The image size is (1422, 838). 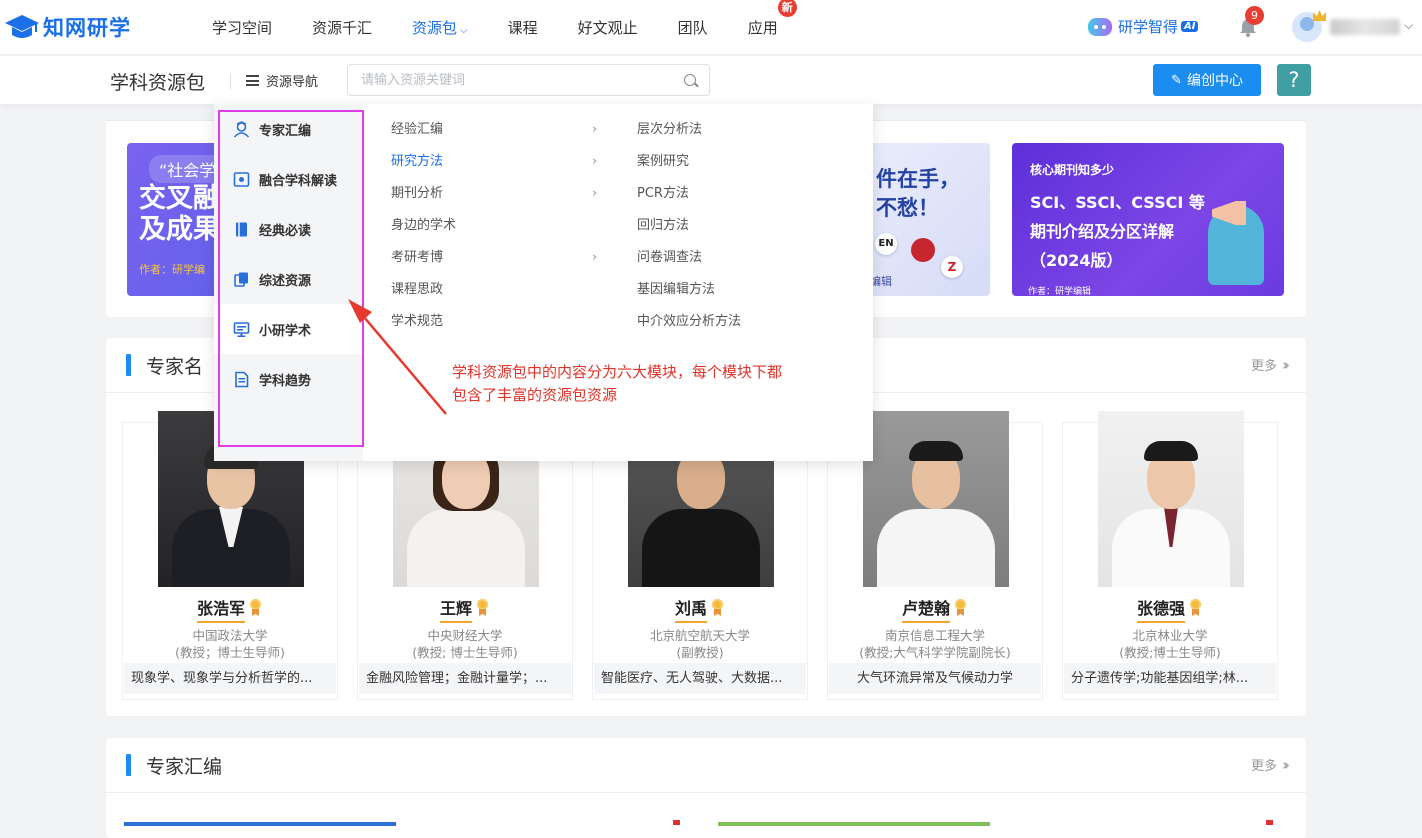 I want to click on subcategory-item: 期刊分析 ›, so click(x=498, y=196).